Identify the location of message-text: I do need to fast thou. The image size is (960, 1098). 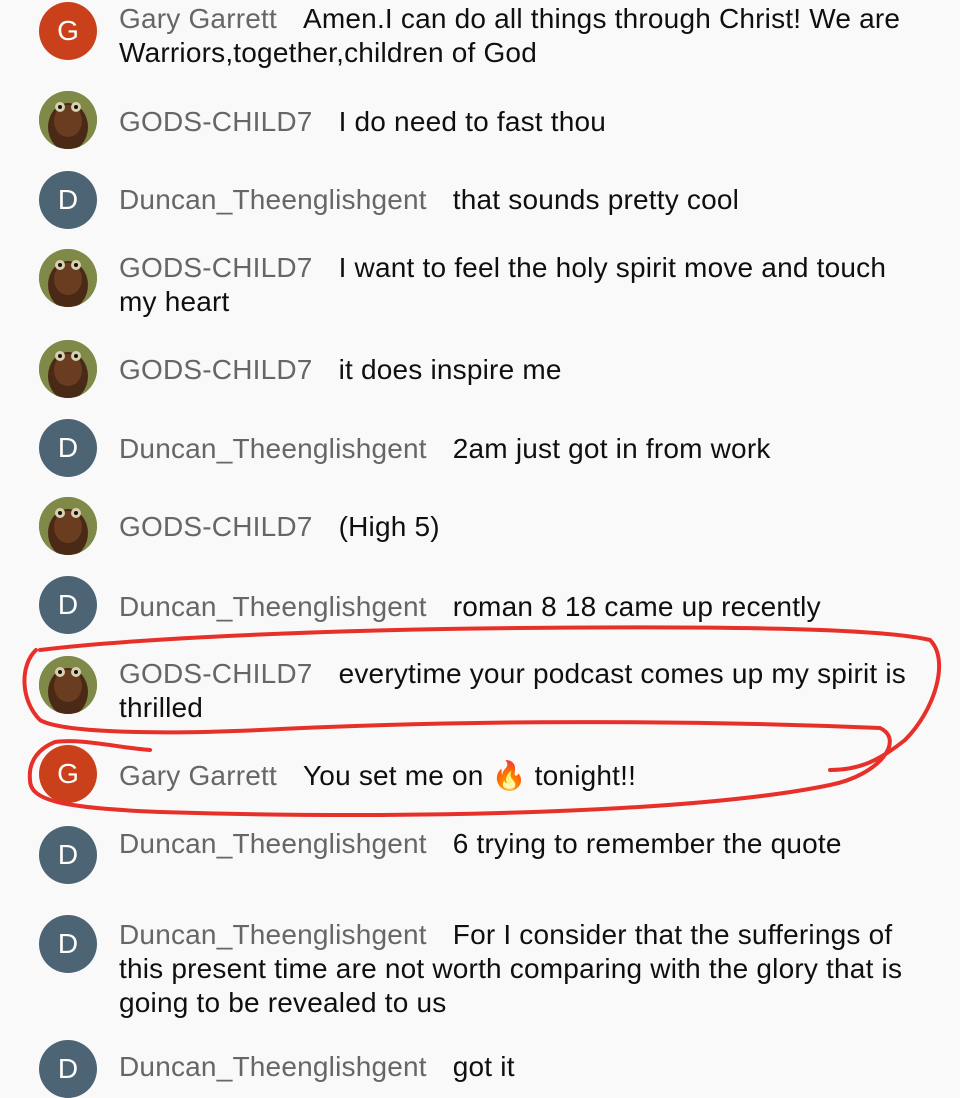
(472, 121).